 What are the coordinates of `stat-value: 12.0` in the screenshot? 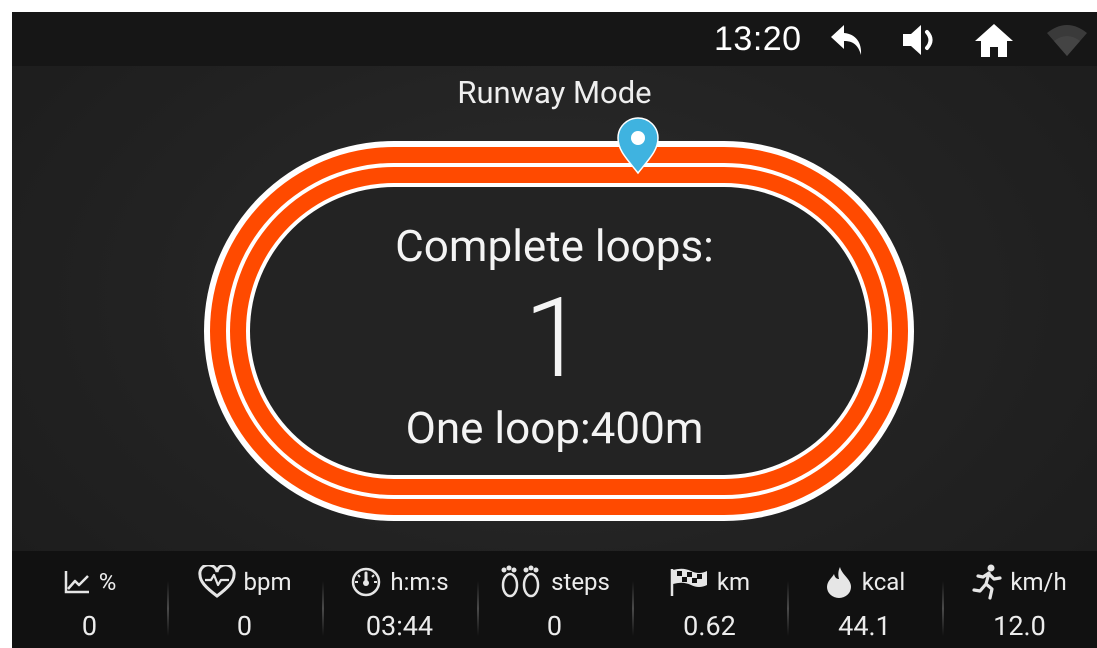 It's located at (1019, 626).